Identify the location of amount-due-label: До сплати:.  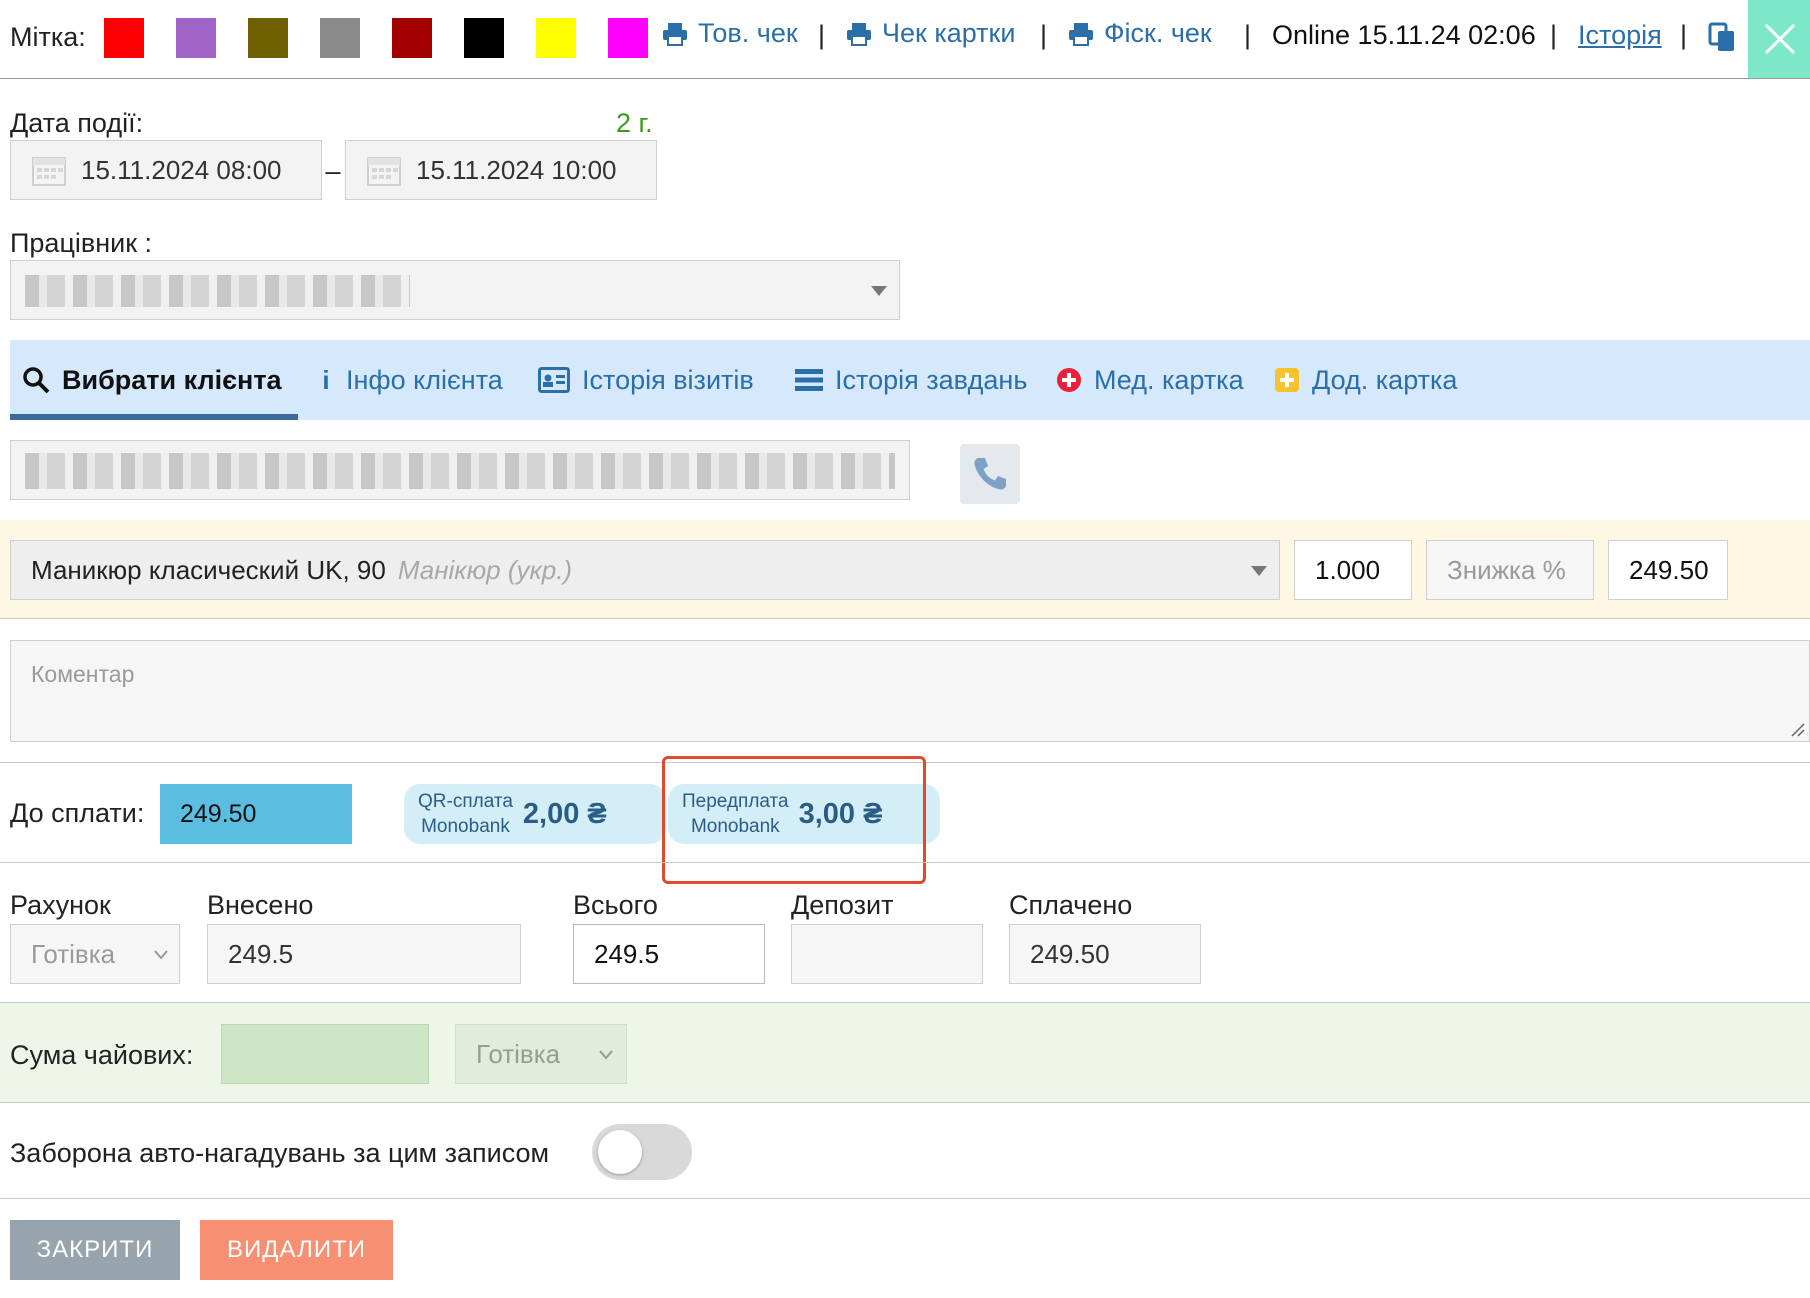
(77, 813).